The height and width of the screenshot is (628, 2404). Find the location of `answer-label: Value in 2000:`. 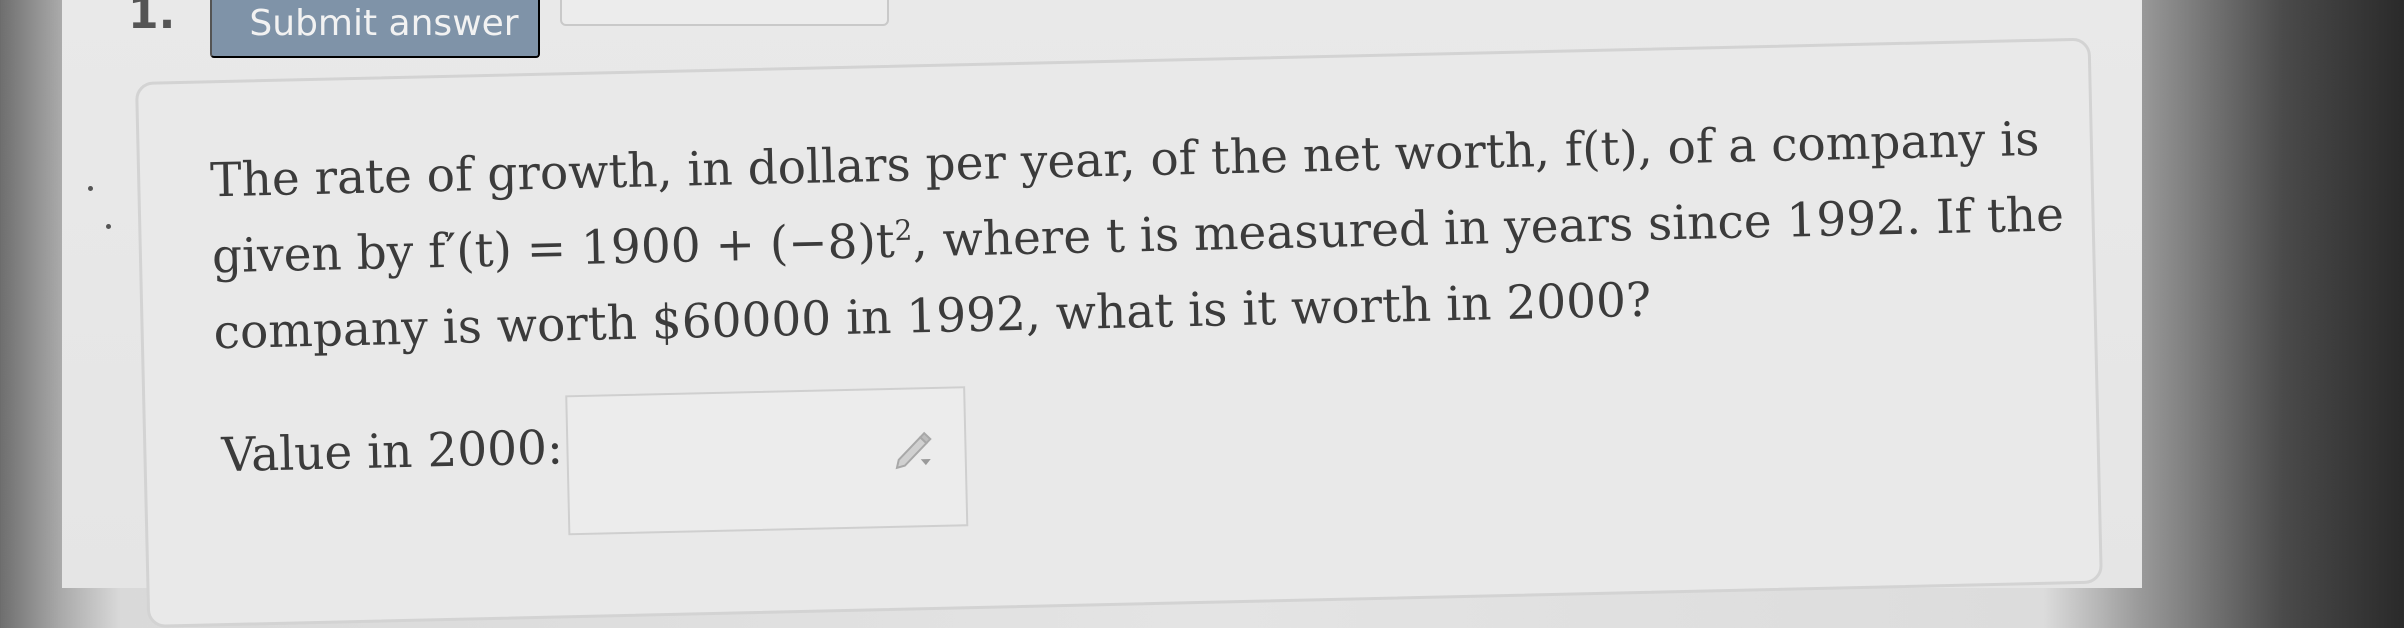

answer-label: Value in 2000: is located at coordinates (392, 452).